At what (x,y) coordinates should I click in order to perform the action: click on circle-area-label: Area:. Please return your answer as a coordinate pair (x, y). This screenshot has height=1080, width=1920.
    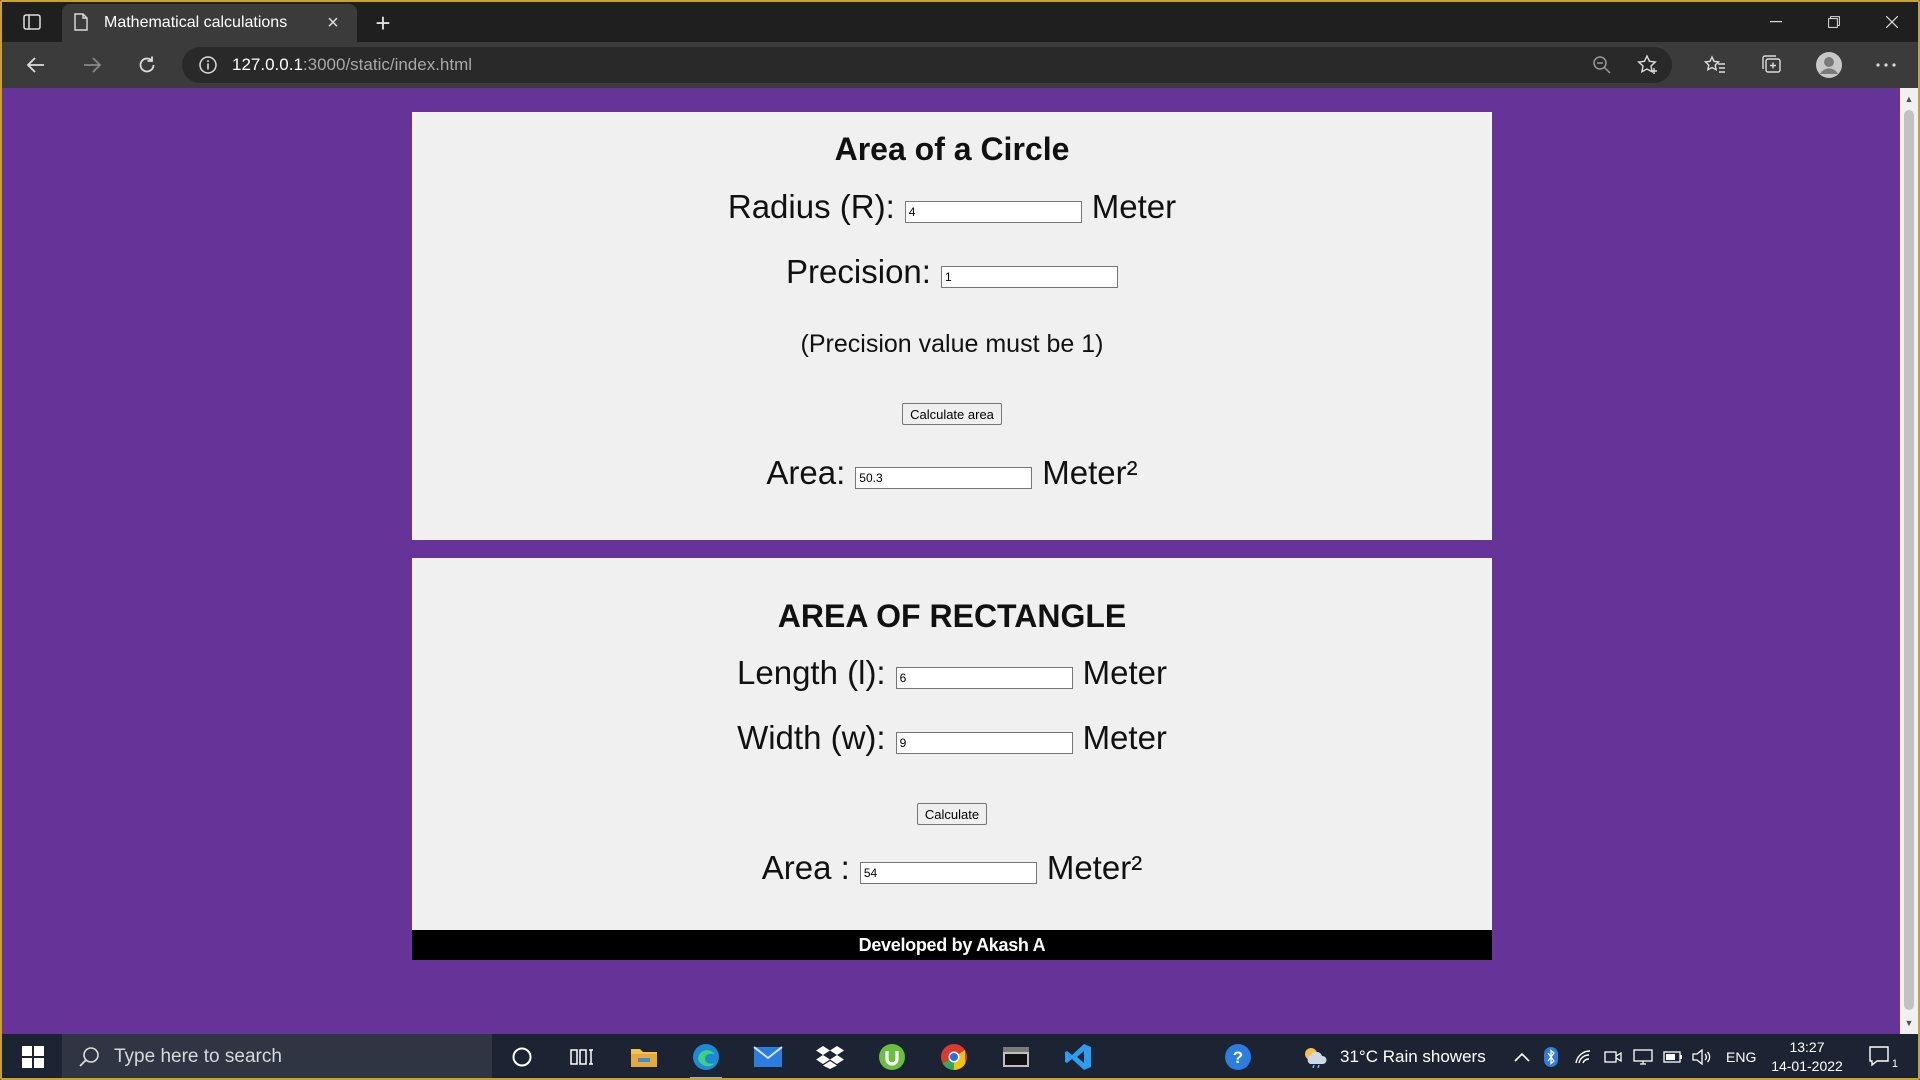
    Looking at the image, I should click on (806, 472).